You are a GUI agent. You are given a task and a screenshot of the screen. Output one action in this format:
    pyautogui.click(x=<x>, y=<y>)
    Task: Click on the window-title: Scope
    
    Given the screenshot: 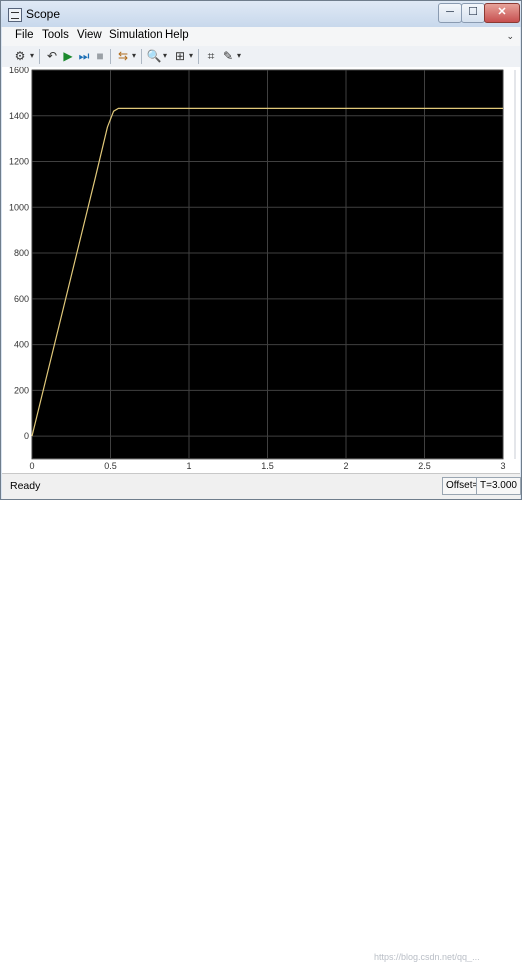 What is the action you would take?
    pyautogui.click(x=43, y=14)
    